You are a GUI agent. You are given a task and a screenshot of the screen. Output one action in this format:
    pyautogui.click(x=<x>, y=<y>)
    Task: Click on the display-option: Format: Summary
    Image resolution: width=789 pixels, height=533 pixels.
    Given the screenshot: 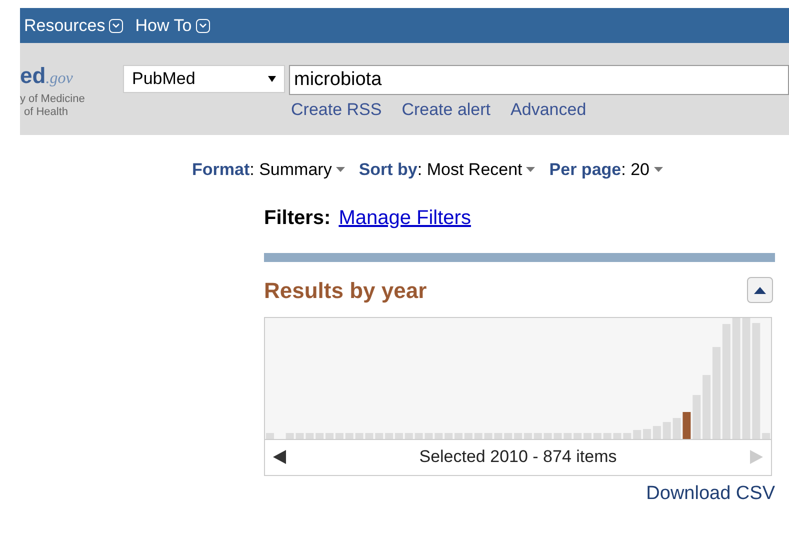 What is the action you would take?
    pyautogui.click(x=268, y=169)
    